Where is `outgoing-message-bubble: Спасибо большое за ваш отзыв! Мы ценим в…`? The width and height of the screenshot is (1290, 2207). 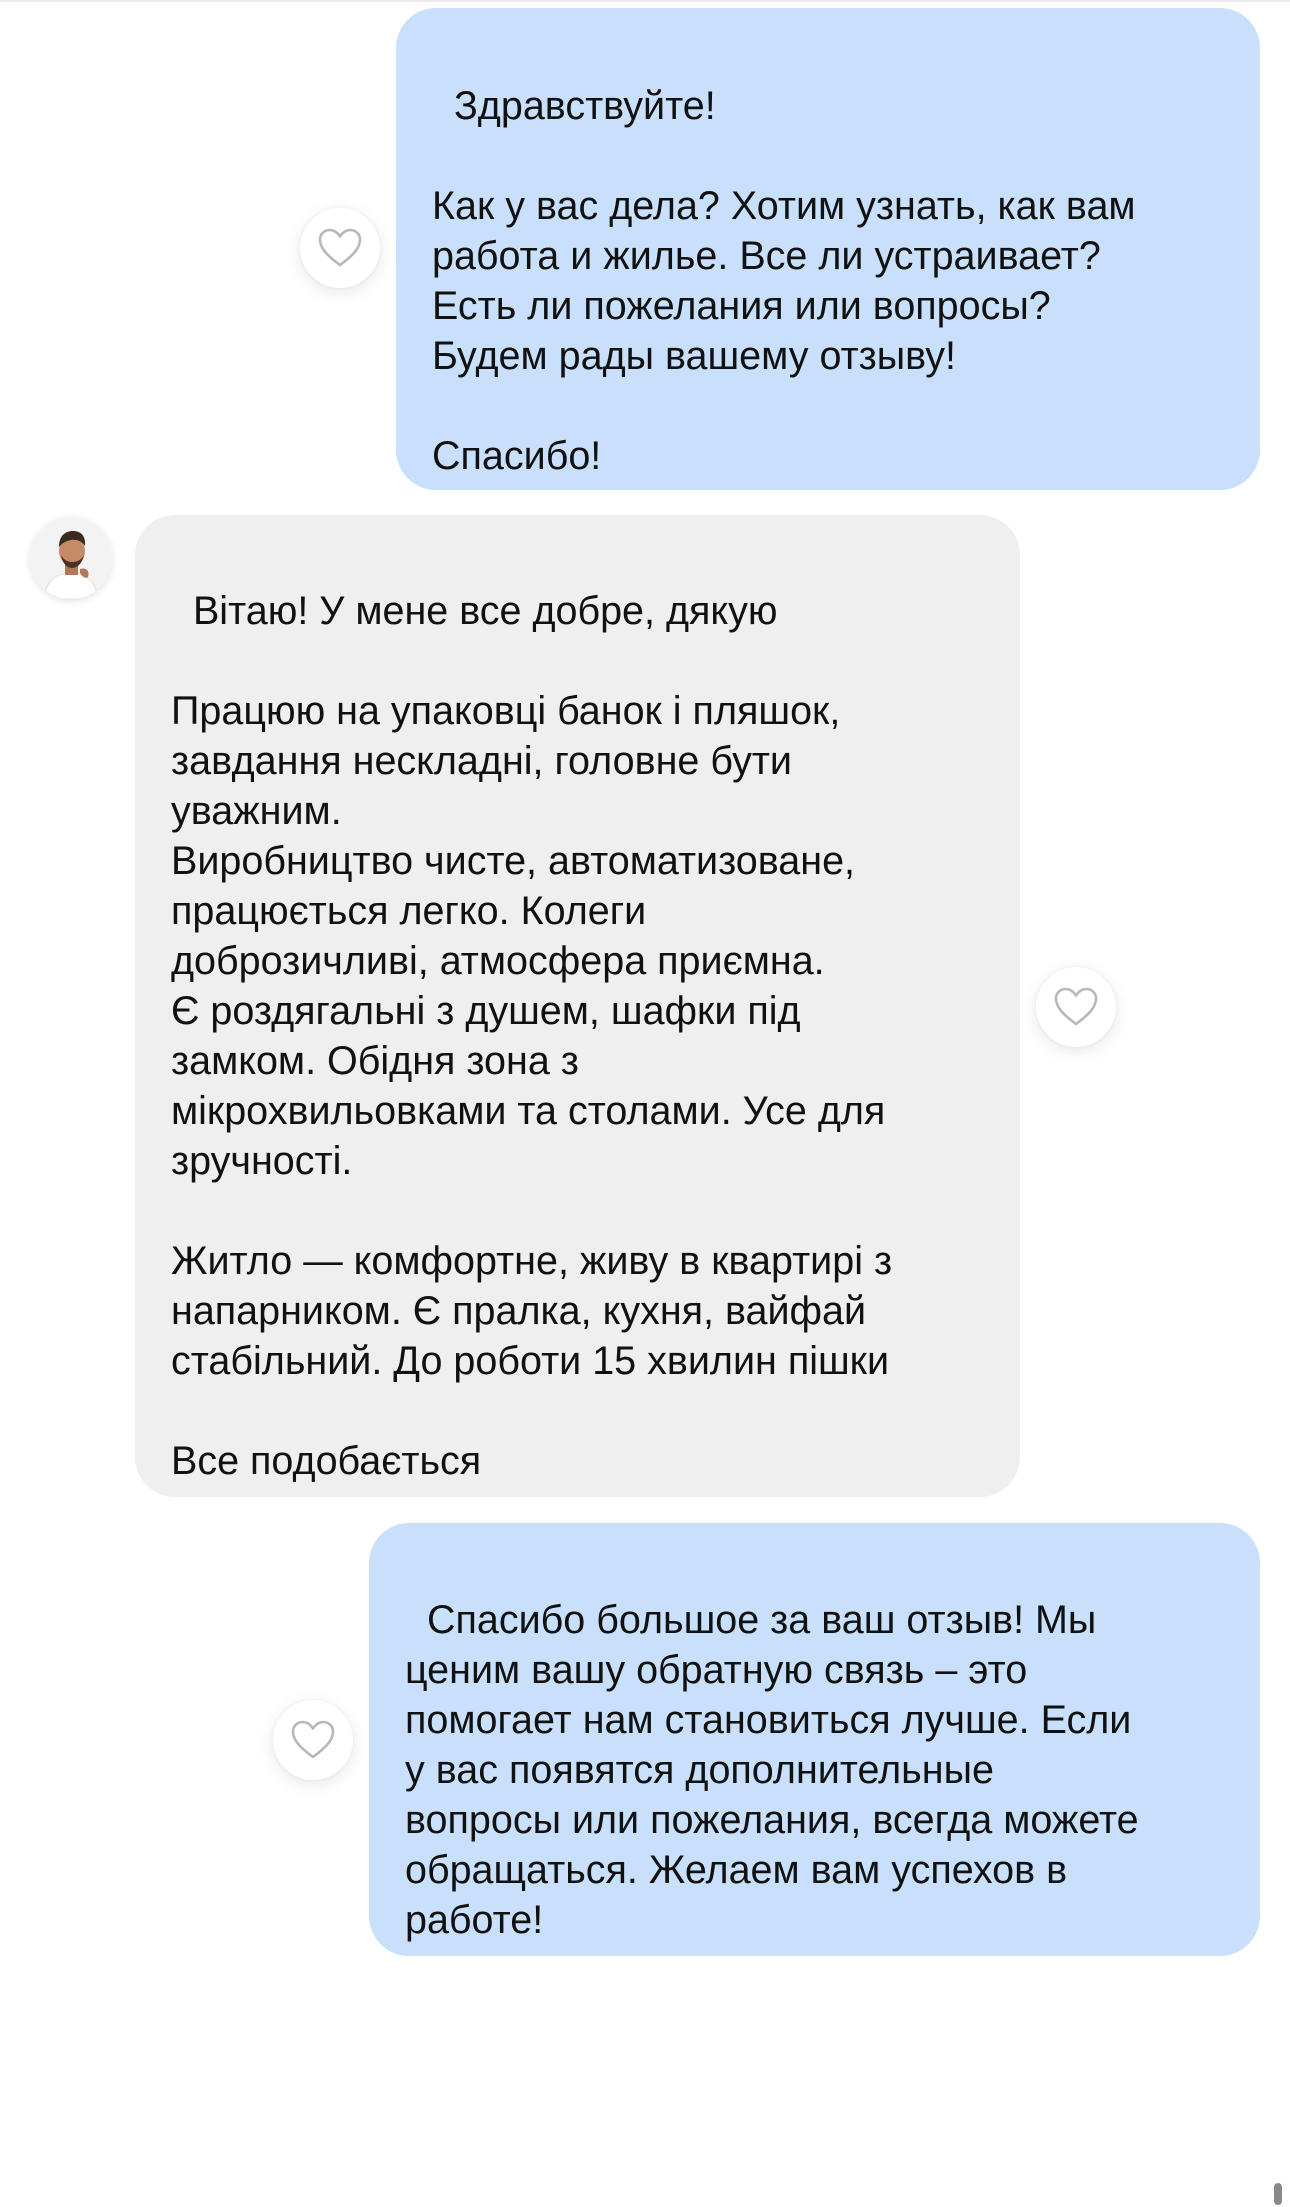 outgoing-message-bubble: Спасибо большое за ваш отзыв! Мы ценим в… is located at coordinates (814, 1739).